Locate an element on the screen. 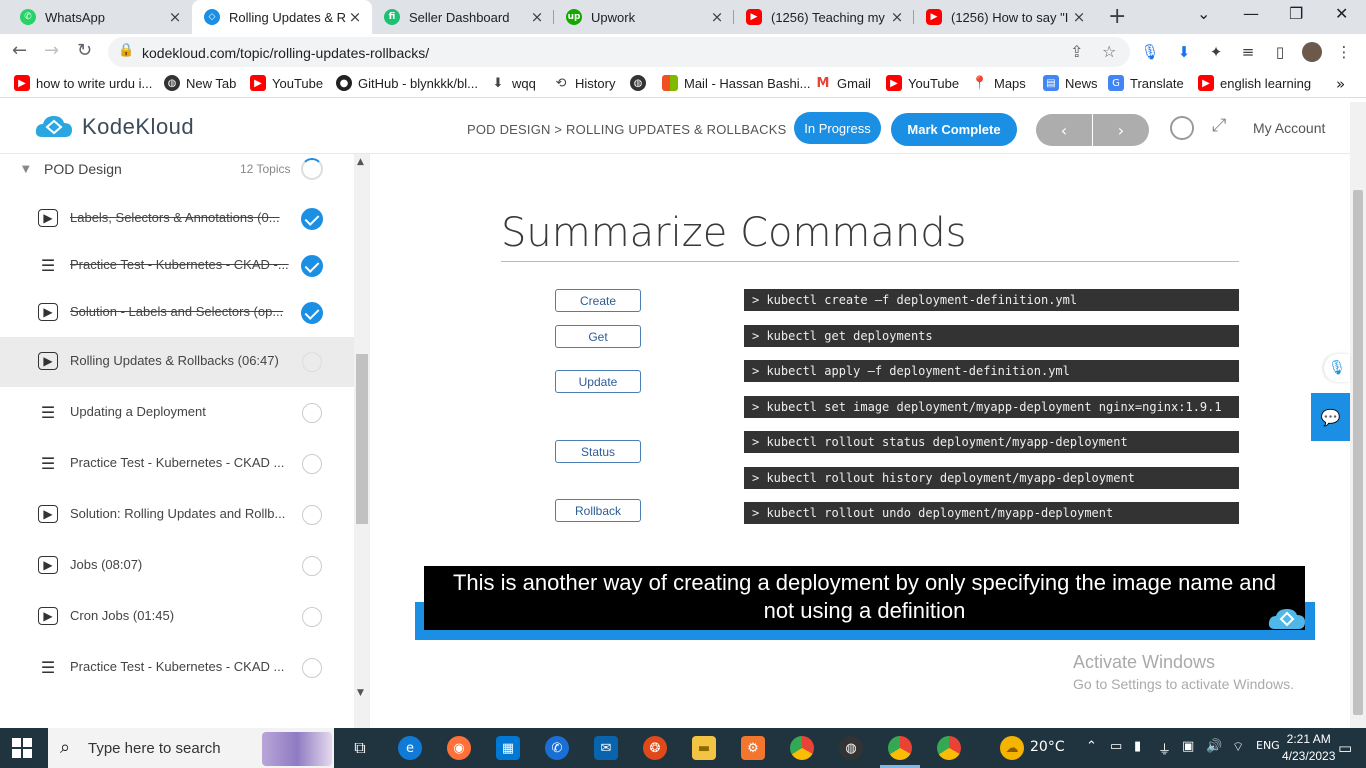 The width and height of the screenshot is (1366, 768). microphone-extension-icon: 🎙 is located at coordinates (1150, 52).